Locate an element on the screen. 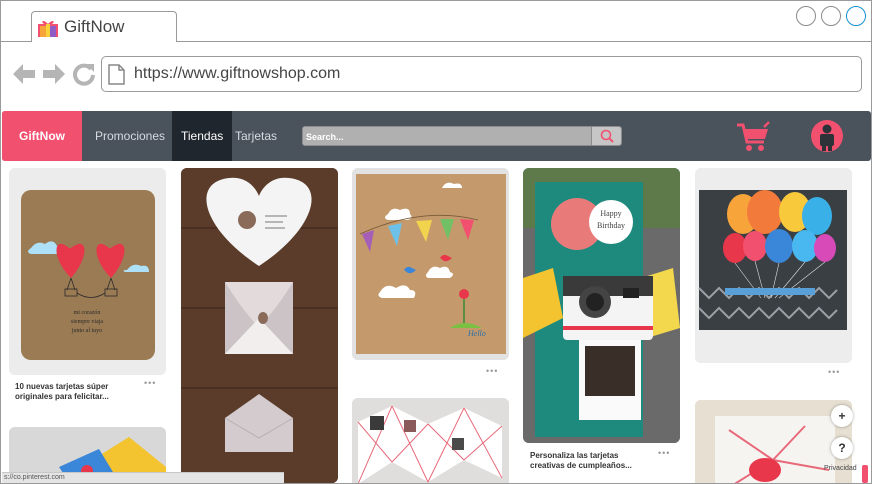 This screenshot has height=484, width=872. reload-icon is located at coordinates (84, 74).